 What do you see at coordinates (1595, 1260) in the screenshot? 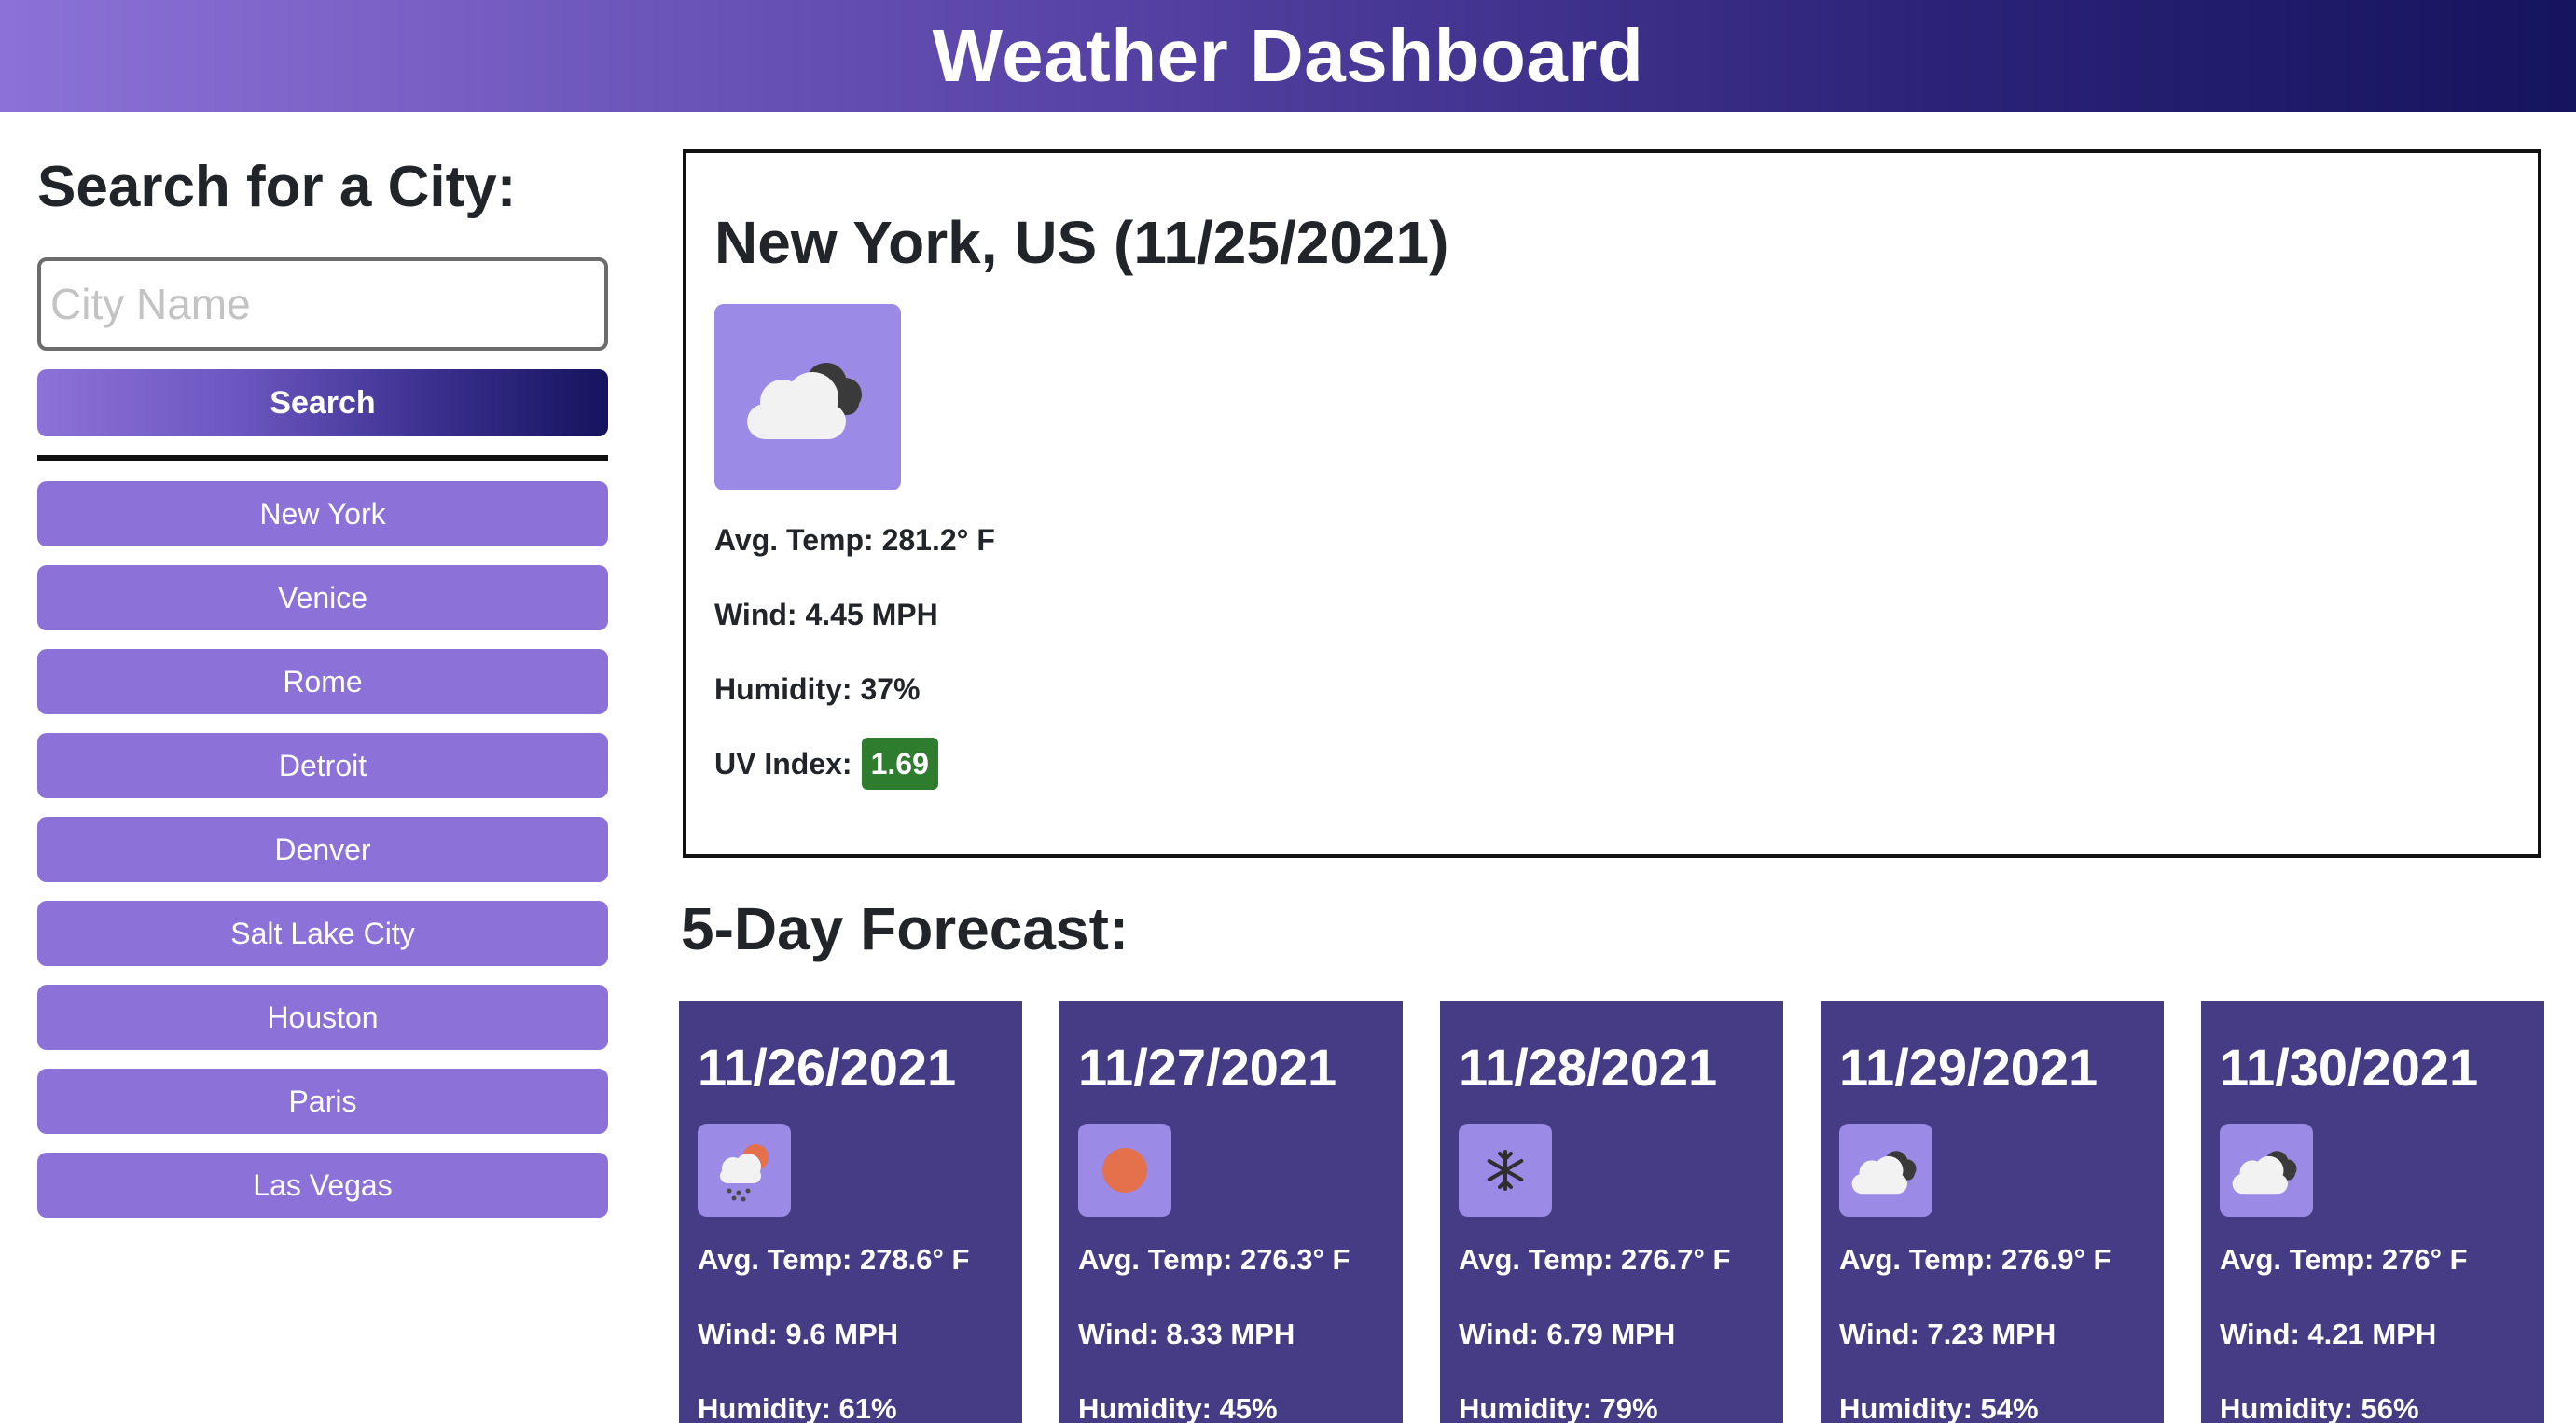
I see `forecast-temp: Avg. Temp: 276.7° F` at bounding box center [1595, 1260].